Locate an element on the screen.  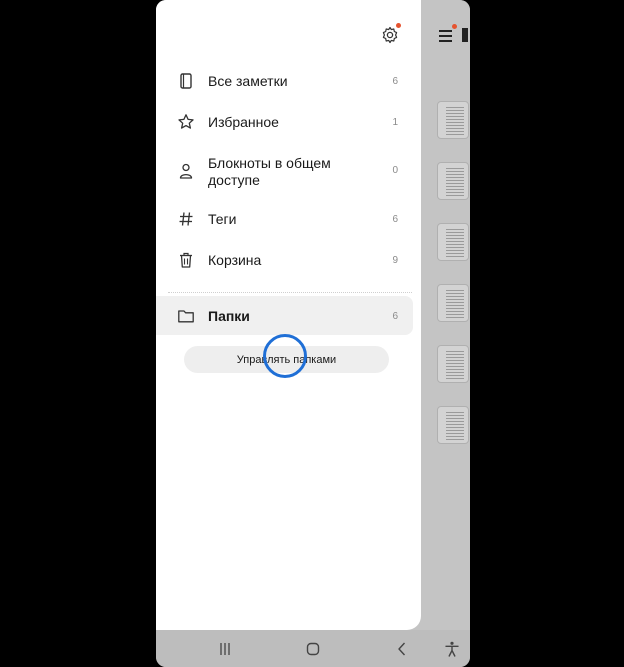
drawer-item-count: 0 is located at coordinates (395, 170).